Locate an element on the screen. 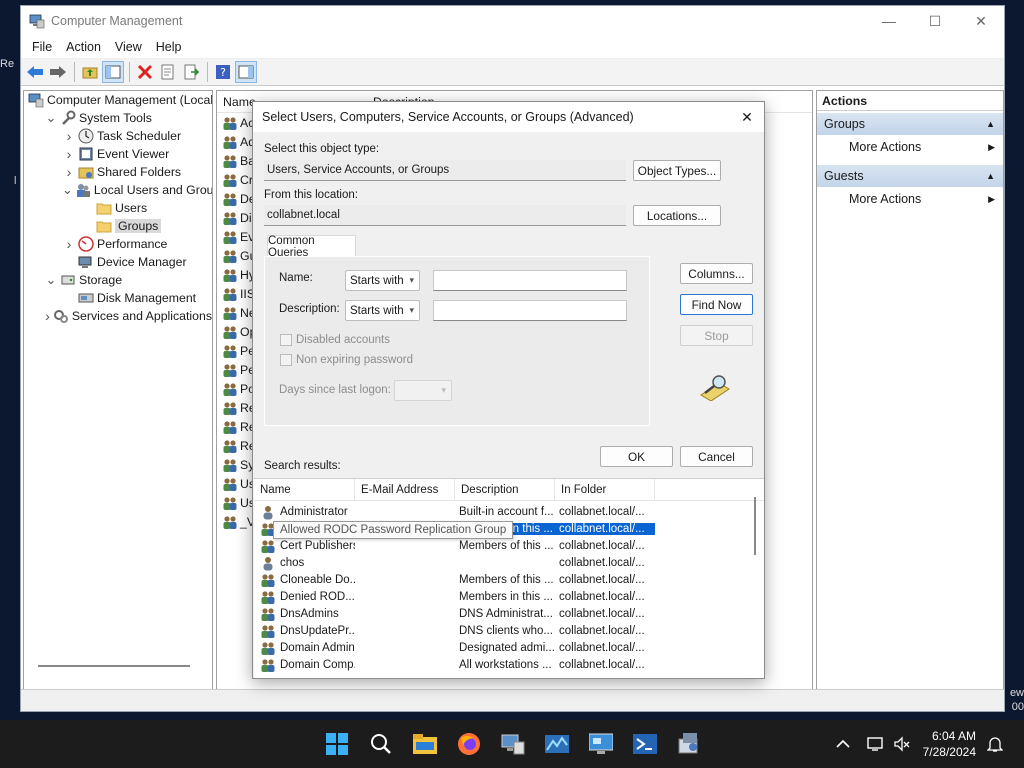  file-explorer-icon is located at coordinates (425, 744).